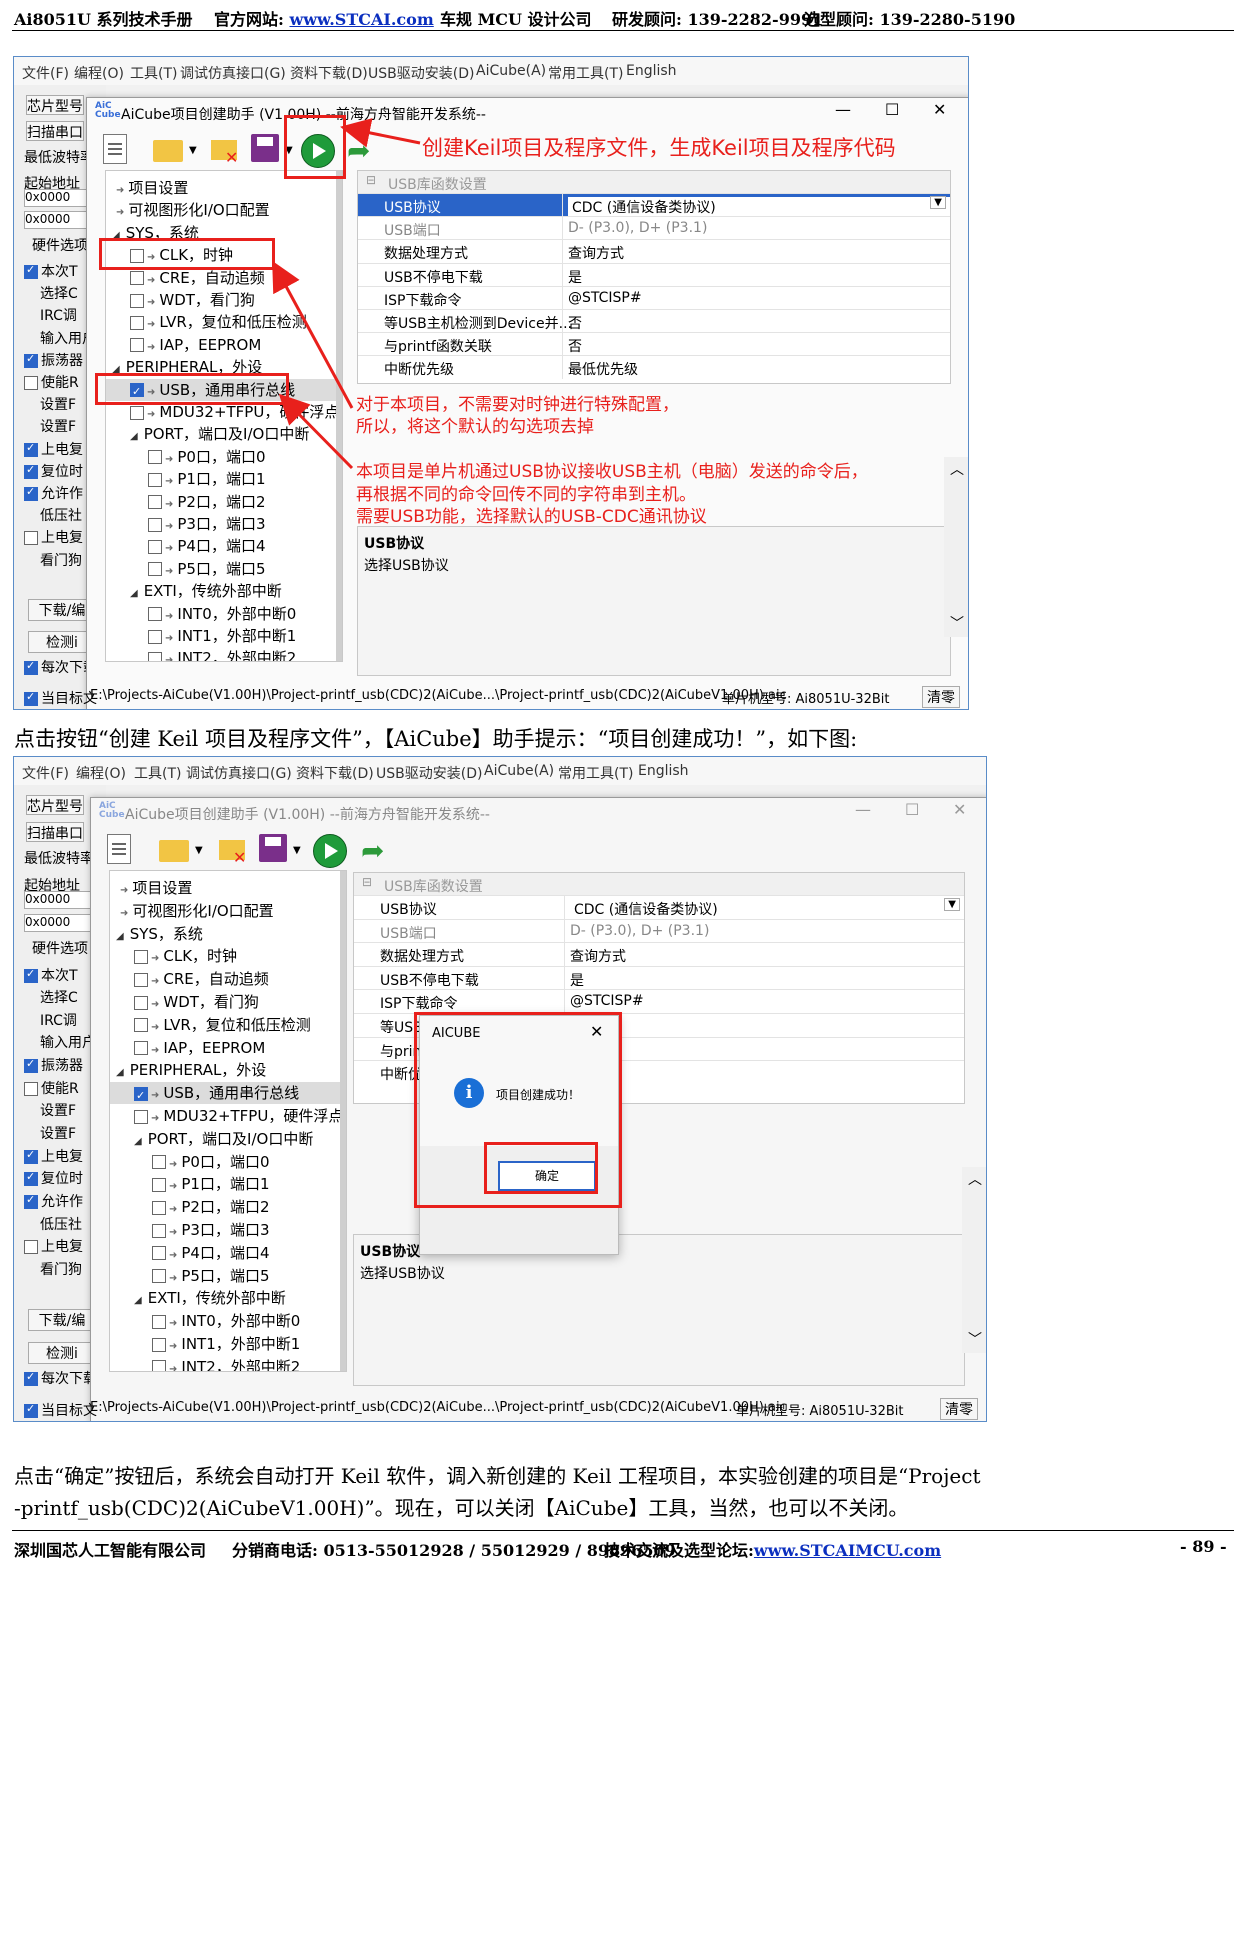 This screenshot has width=1247, height=1955. I want to click on tree-item: ➜ P0口，端口0, so click(228, 1162).